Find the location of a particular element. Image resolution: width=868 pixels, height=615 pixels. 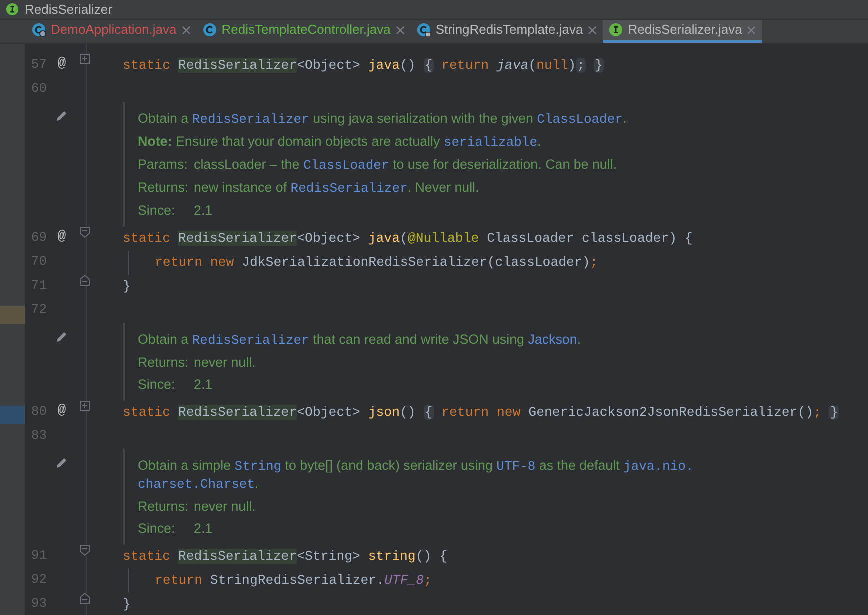

doc-tag-label: Params: is located at coordinates (163, 165).